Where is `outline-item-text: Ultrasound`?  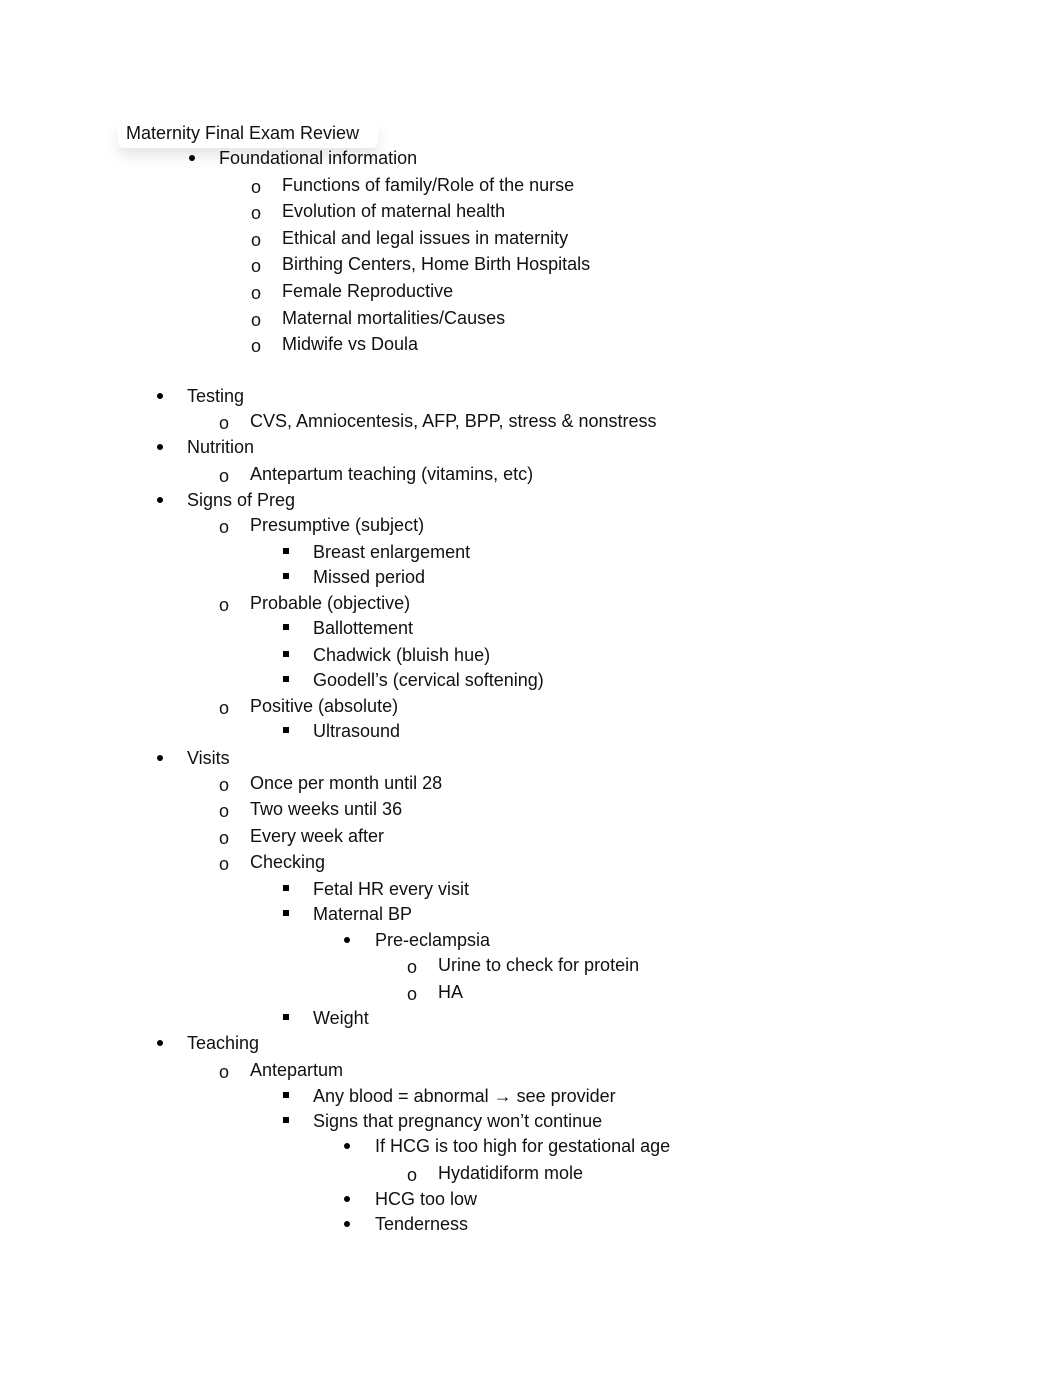 outline-item-text: Ultrasound is located at coordinates (357, 731).